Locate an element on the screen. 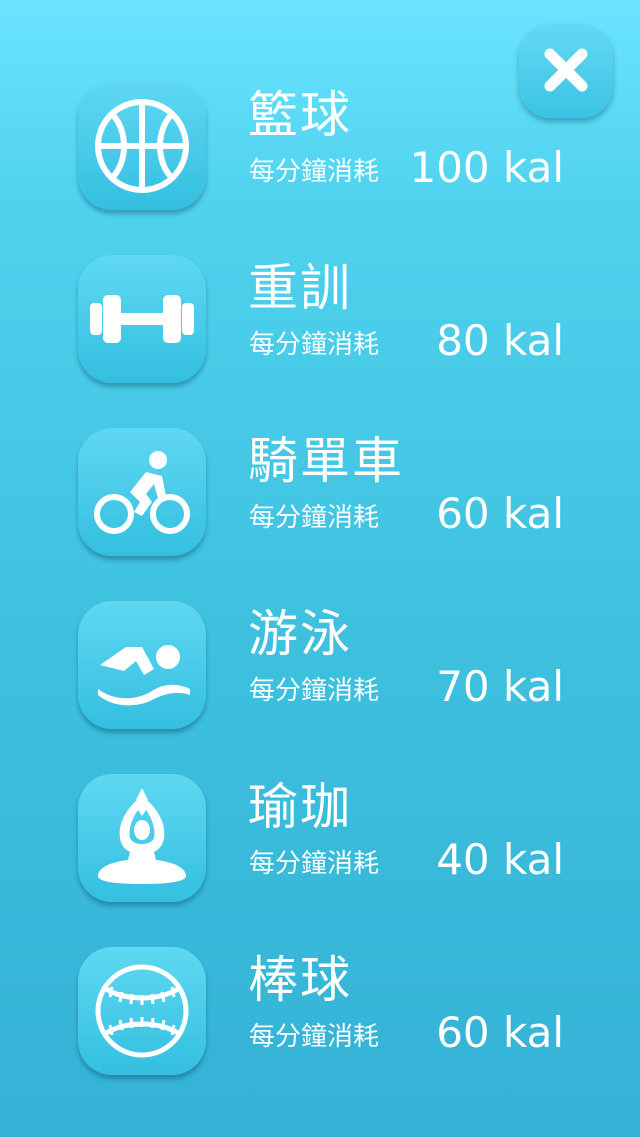 The width and height of the screenshot is (640, 1137). activity-name: 棒球 is located at coordinates (300, 980).